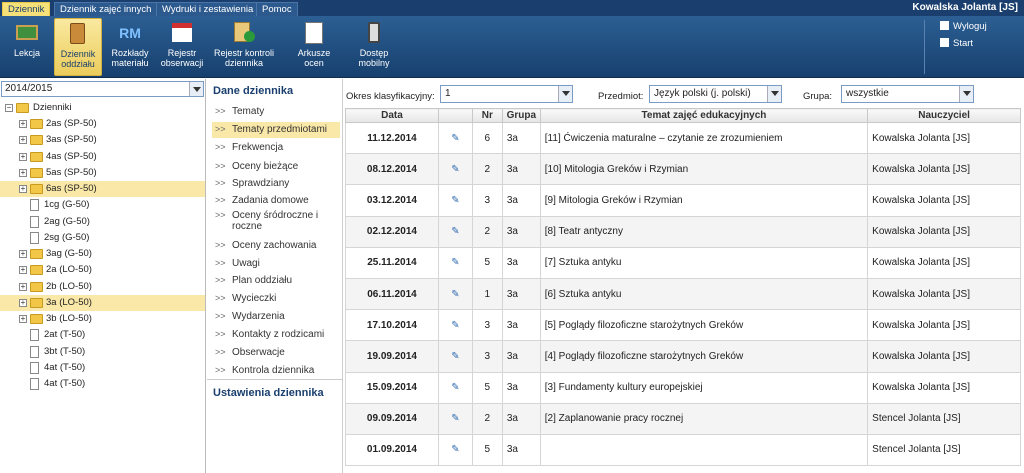 This screenshot has height=473, width=1024. What do you see at coordinates (704, 115) in the screenshot?
I see `col-topic: Temat zajęć edukacyjnych` at bounding box center [704, 115].